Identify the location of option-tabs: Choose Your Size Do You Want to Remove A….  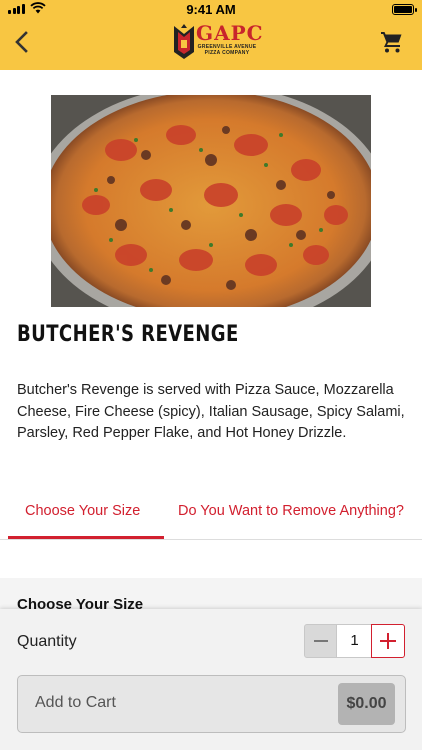
(211, 519).